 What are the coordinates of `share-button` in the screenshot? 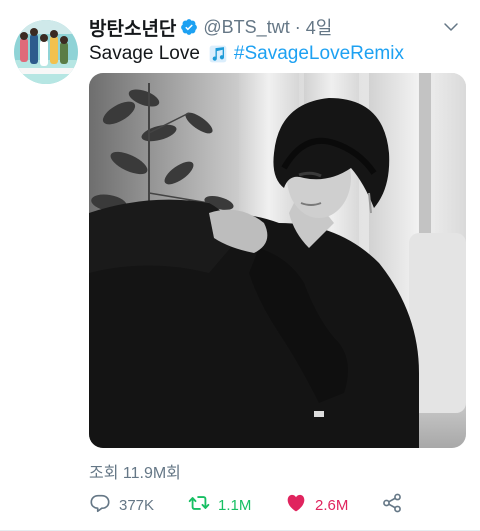 It's located at (392, 505).